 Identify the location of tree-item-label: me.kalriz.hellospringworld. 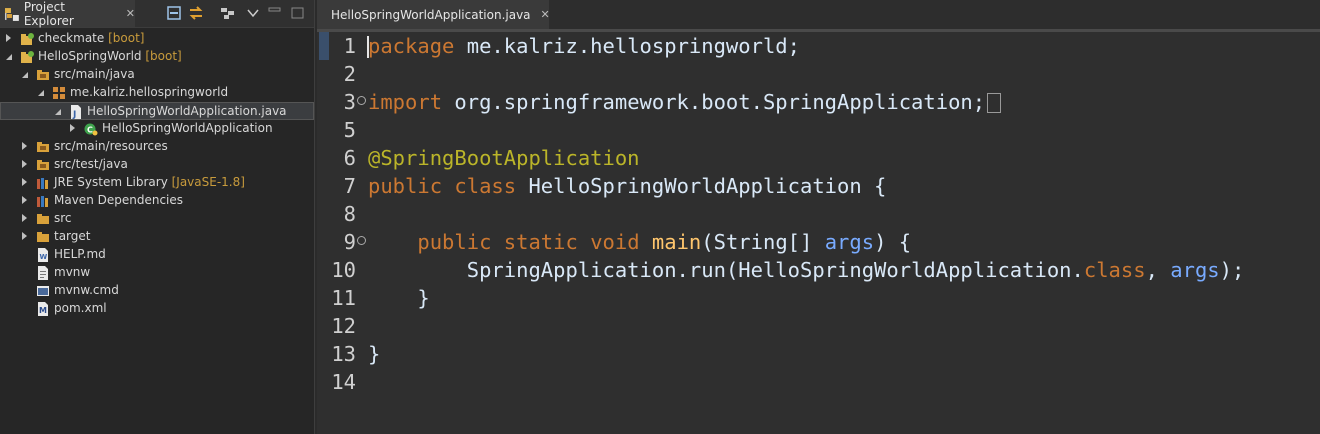
(149, 92).